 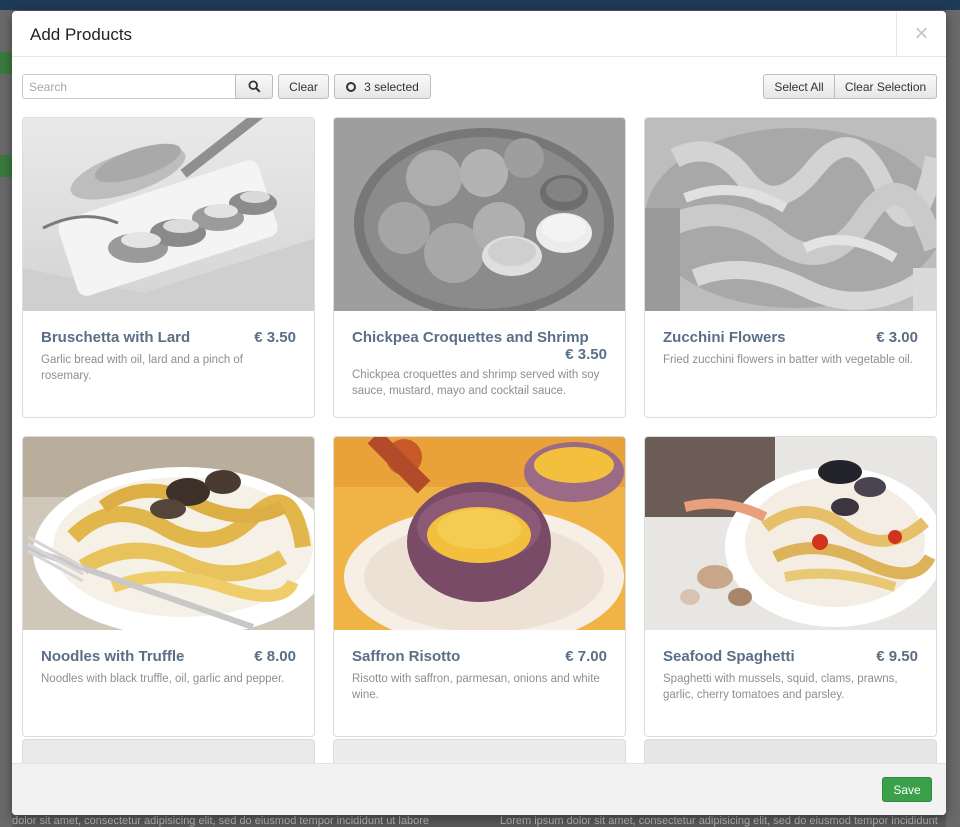 I want to click on search-input, so click(x=129, y=86).